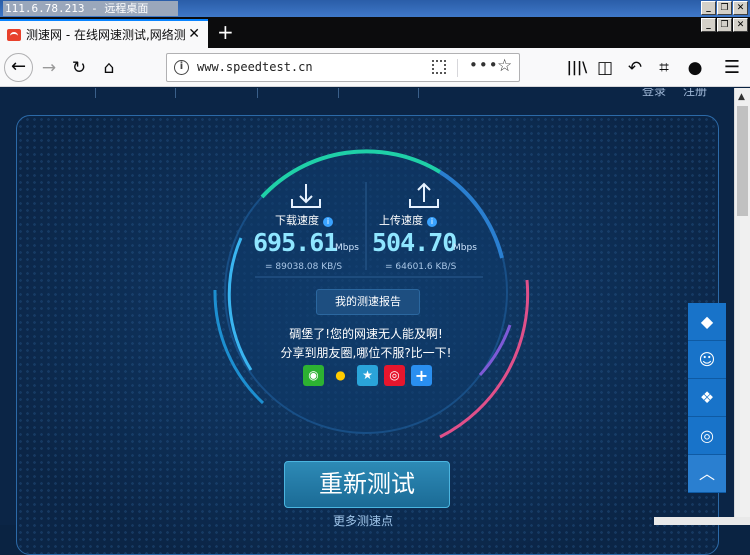  Describe the element at coordinates (367, 484) in the screenshot. I see `retest-button: 重新测试` at that location.